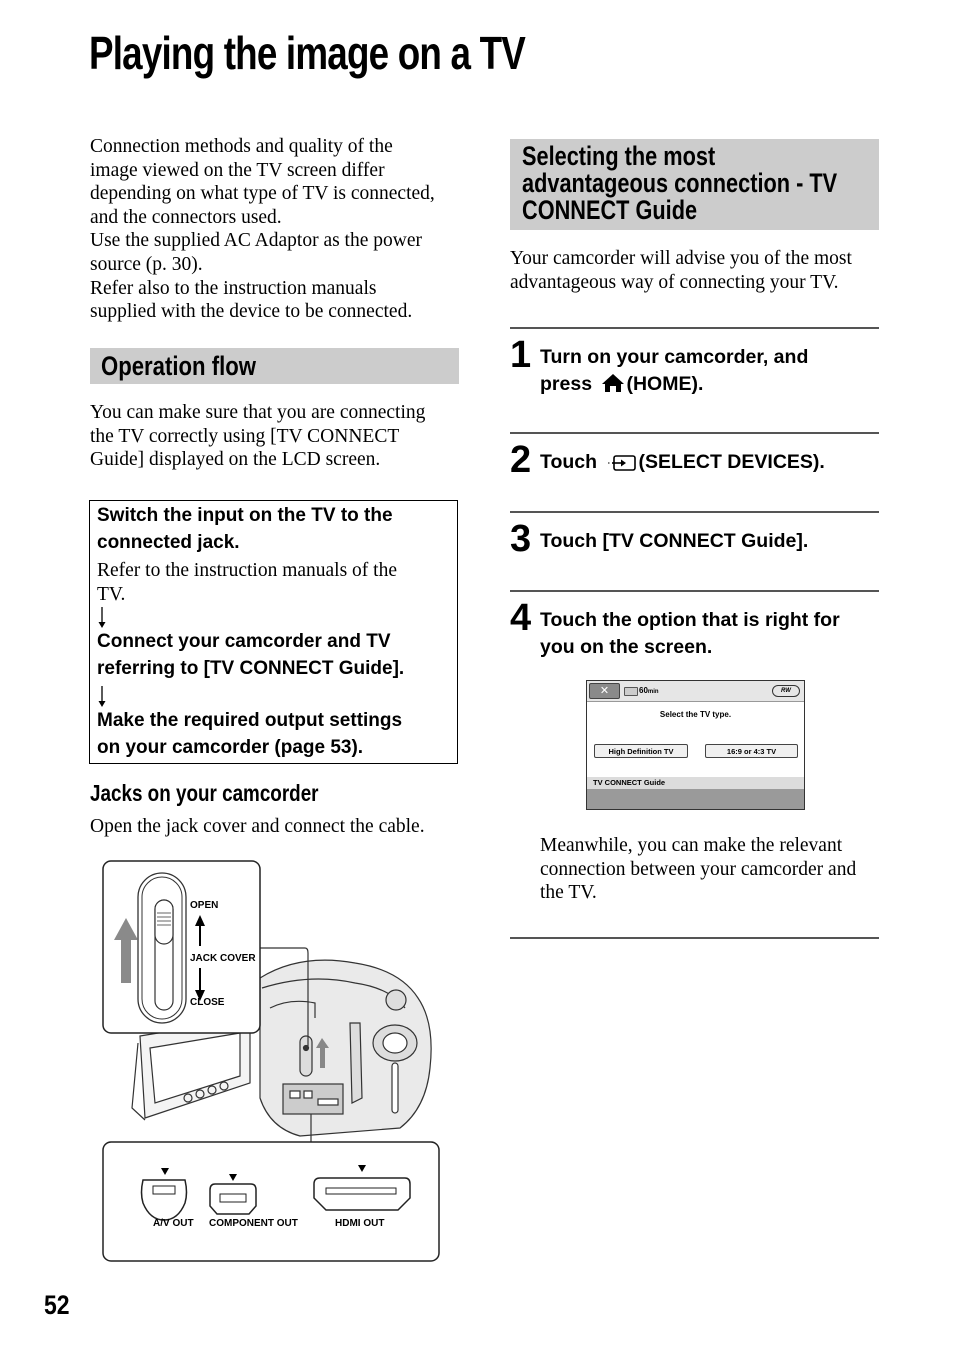  Describe the element at coordinates (251, 668) in the screenshot. I see `flow-step-2-line: referring to [TV CONNECT Guide].` at that location.